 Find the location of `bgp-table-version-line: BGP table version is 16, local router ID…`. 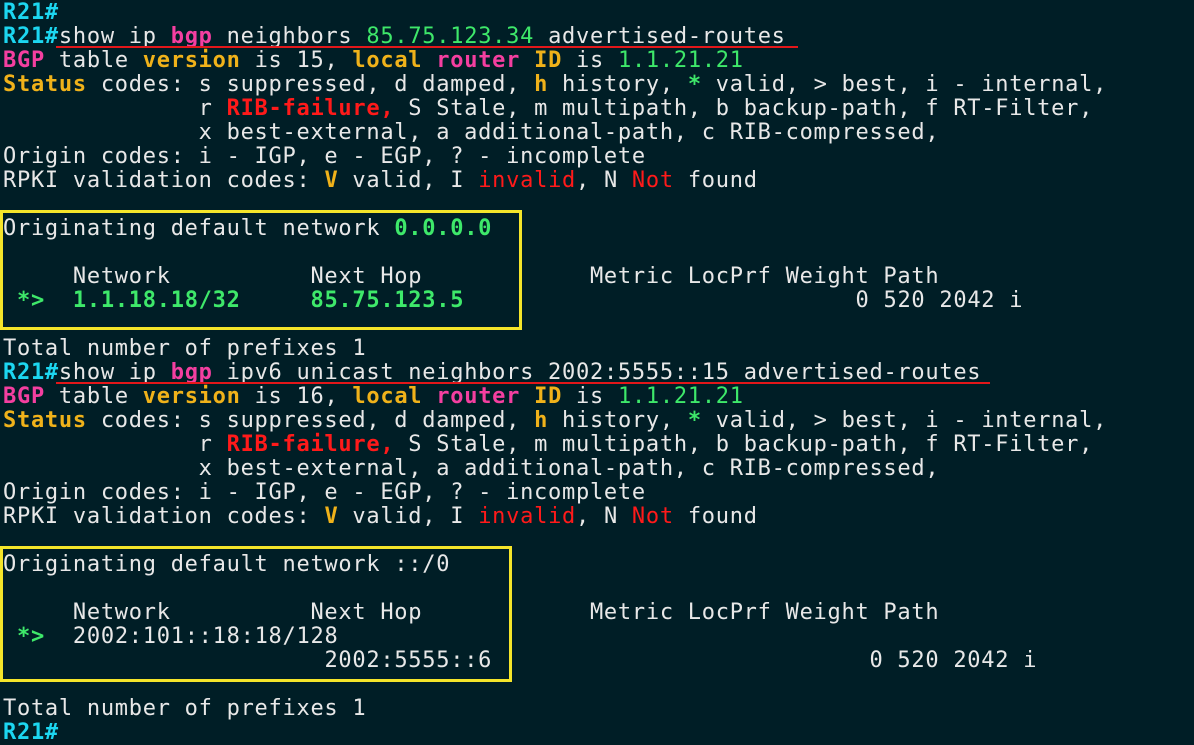

bgp-table-version-line: BGP table version is 16, local router ID… is located at coordinates (373, 396).